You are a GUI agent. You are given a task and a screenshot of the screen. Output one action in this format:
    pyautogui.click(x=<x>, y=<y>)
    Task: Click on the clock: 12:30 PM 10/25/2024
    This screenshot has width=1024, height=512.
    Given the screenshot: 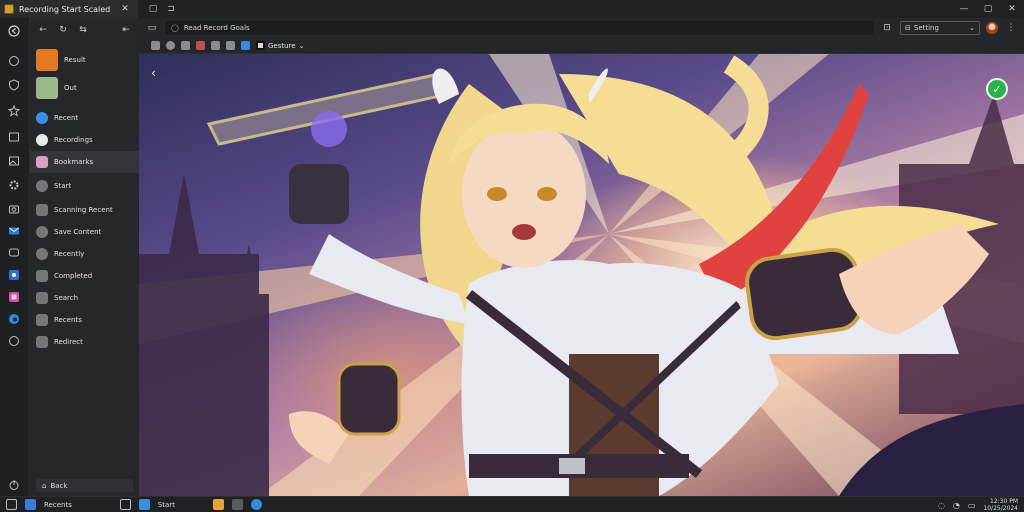 What is the action you would take?
    pyautogui.click(x=1000, y=505)
    